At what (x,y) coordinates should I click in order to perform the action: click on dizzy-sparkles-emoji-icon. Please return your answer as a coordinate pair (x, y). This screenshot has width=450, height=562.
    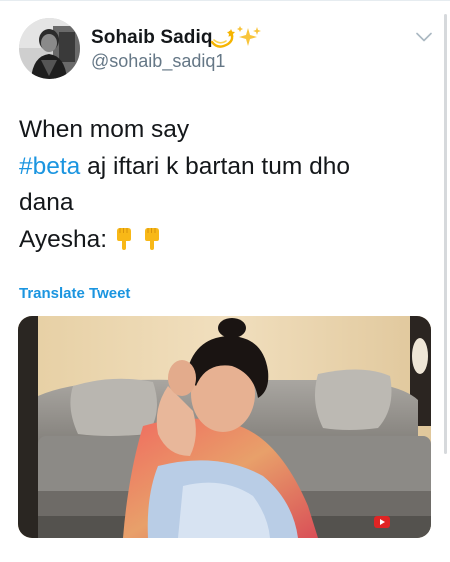
    Looking at the image, I should click on (235, 37).